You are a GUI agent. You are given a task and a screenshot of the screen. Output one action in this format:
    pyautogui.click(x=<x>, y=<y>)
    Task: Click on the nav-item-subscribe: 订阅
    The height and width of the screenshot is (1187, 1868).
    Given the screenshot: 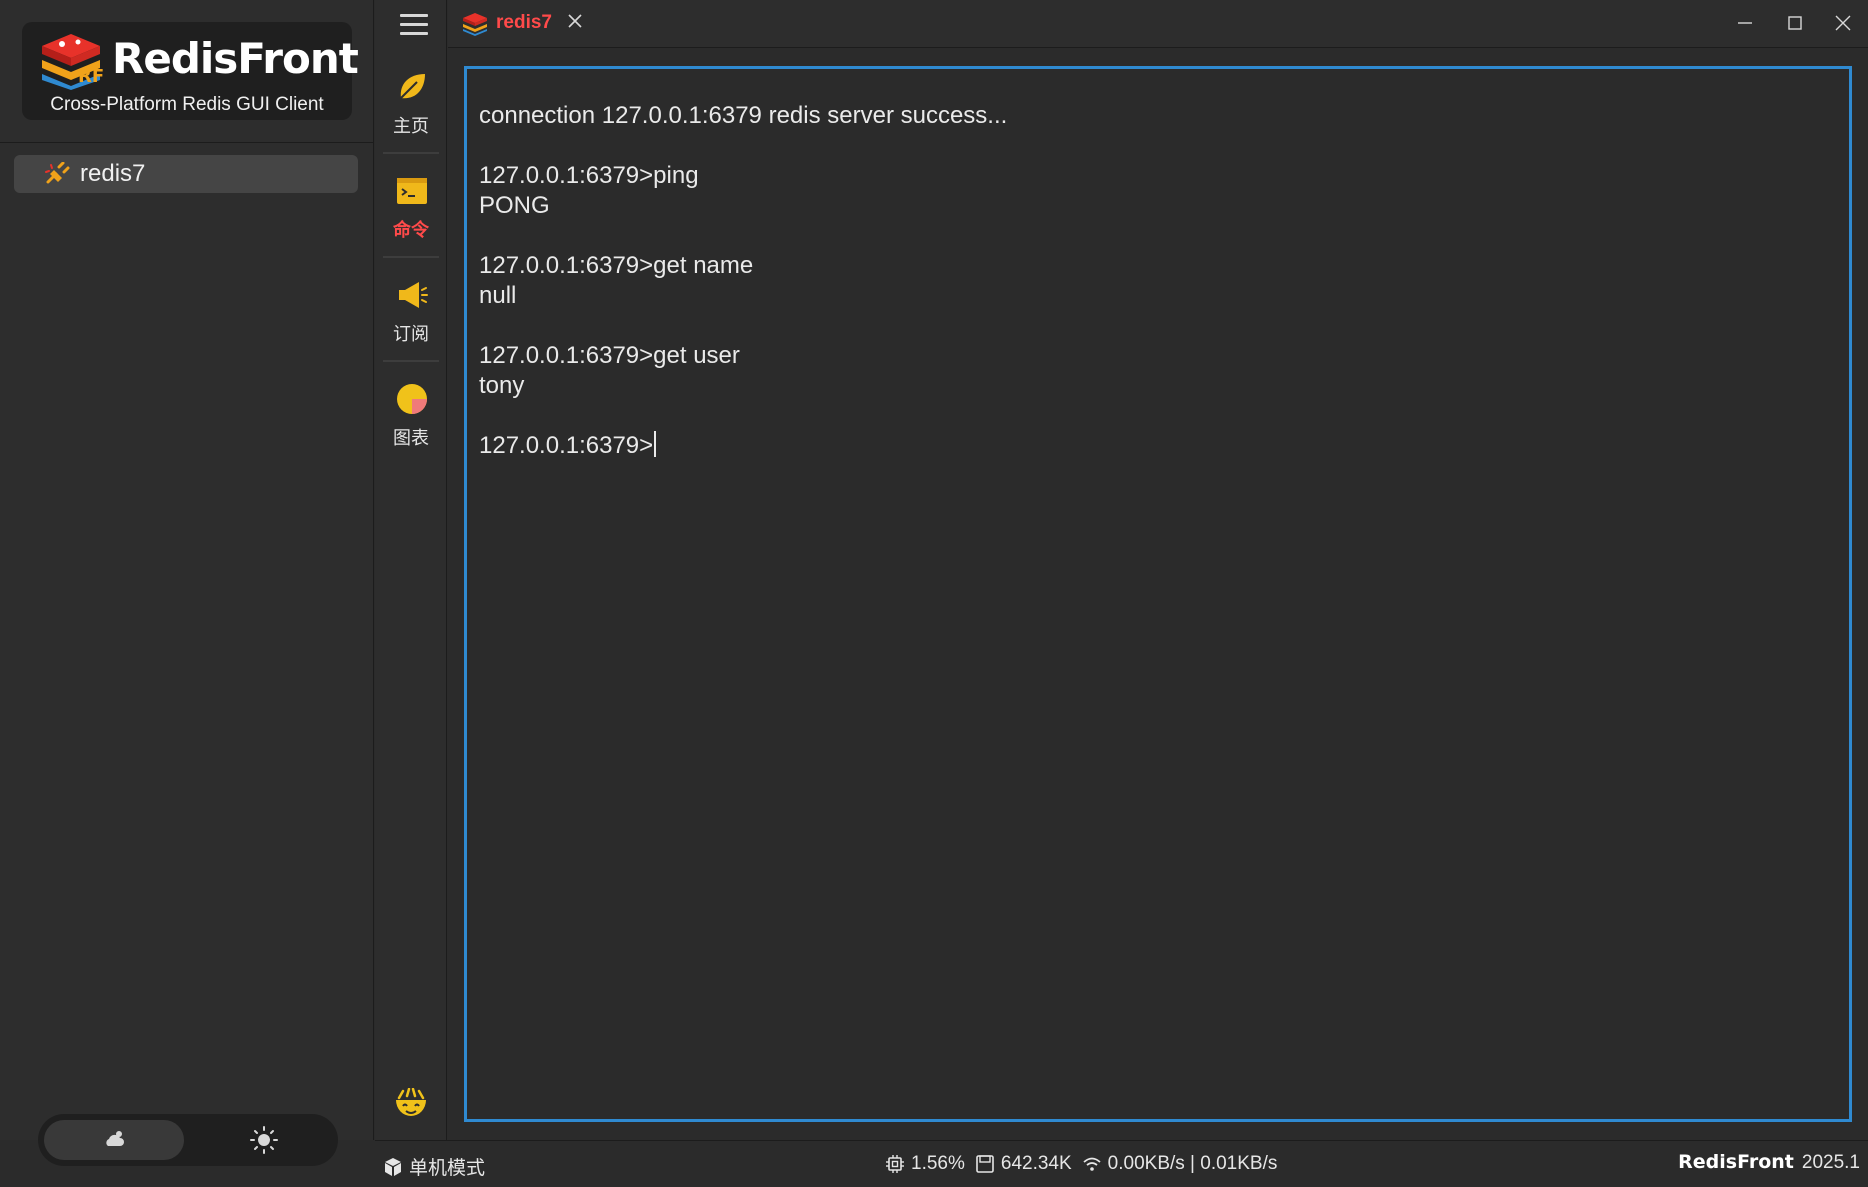 What is the action you would take?
    pyautogui.click(x=411, y=315)
    